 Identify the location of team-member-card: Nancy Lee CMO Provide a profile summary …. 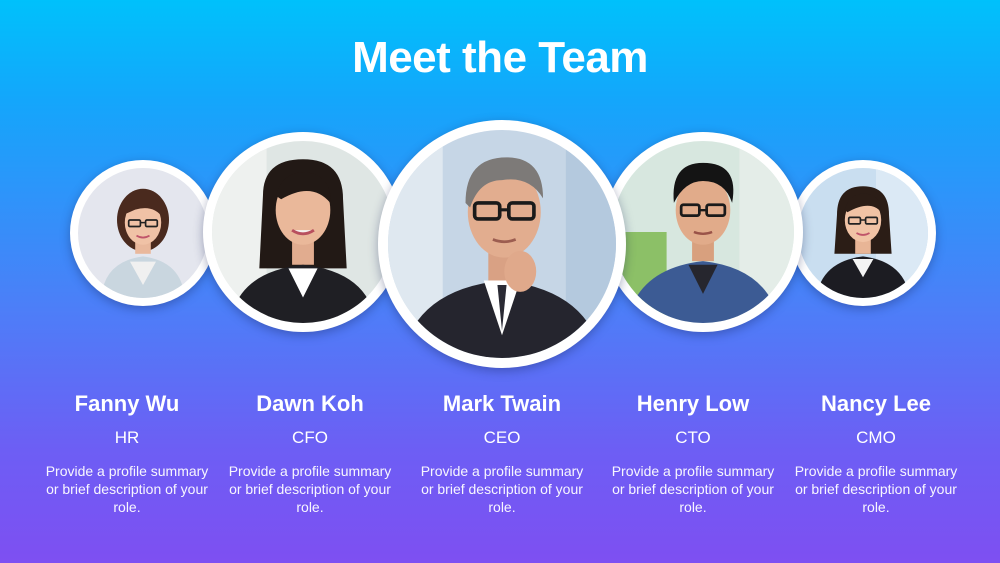
(876, 453).